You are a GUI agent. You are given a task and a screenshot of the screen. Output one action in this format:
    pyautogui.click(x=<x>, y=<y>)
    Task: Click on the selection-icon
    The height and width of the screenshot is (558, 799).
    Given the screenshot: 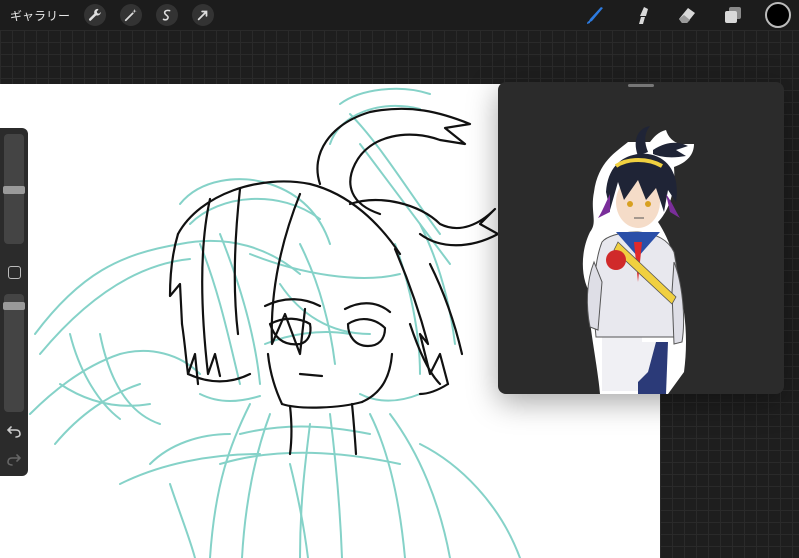 What is the action you would take?
    pyautogui.click(x=166, y=15)
    